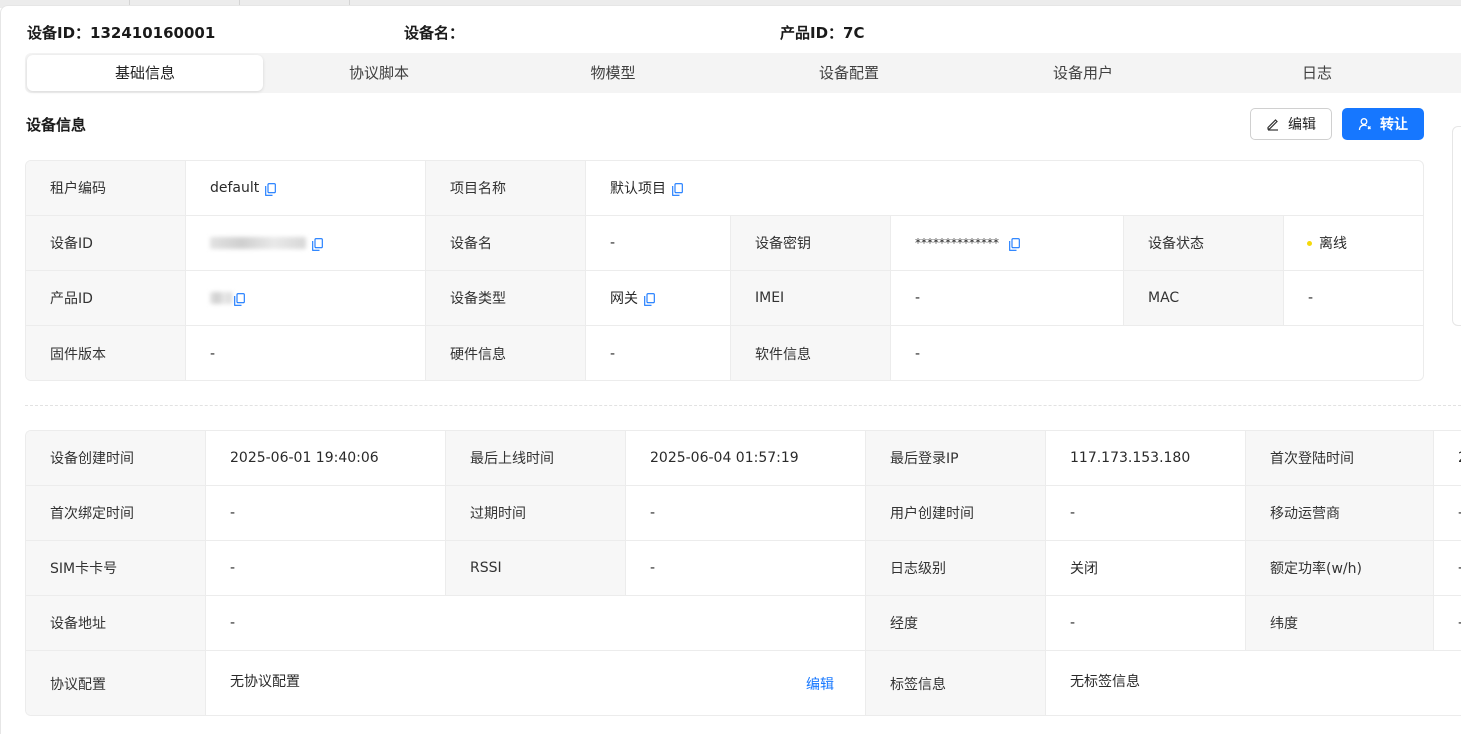 This screenshot has width=1461, height=734. I want to click on redacted-product-id, so click(221, 298).